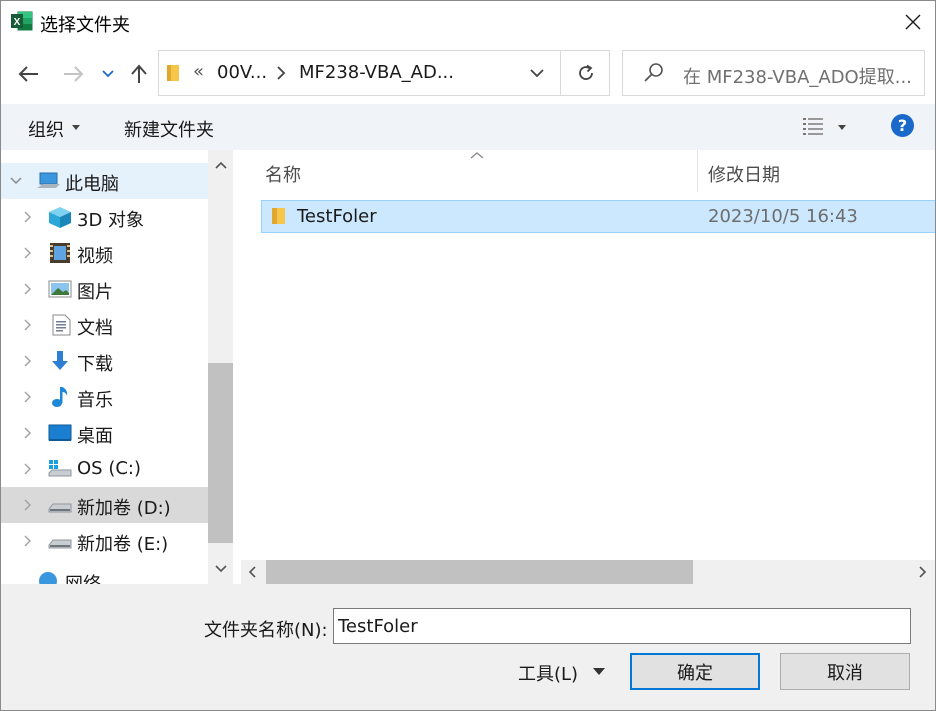 The image size is (936, 711). I want to click on tree-item-3d-objects: 3D 对象, so click(104, 217).